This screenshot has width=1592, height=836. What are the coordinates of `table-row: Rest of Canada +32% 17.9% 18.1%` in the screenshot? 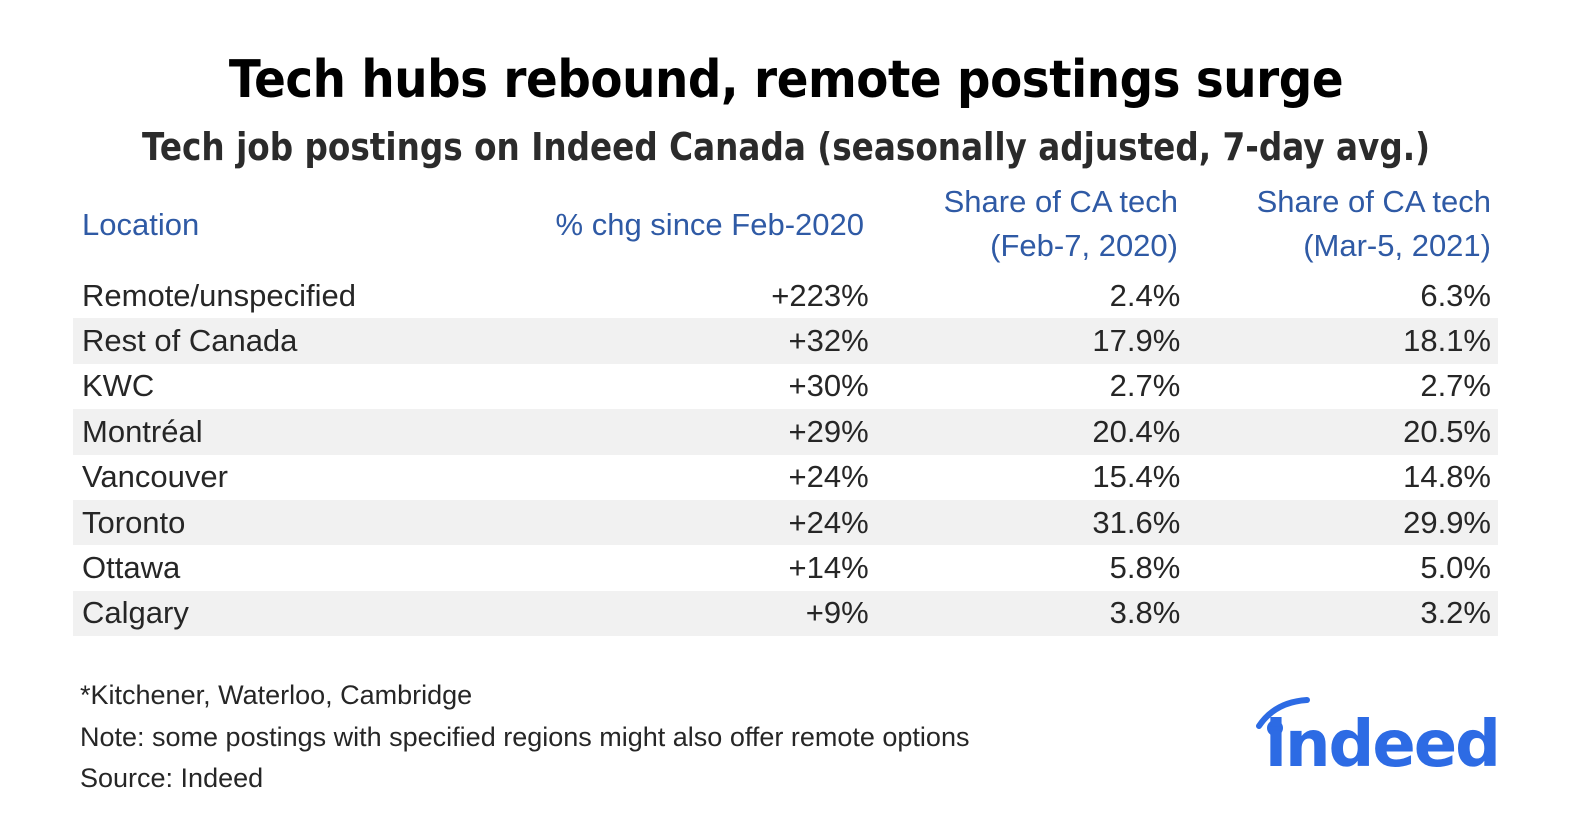 It's located at (785, 341).